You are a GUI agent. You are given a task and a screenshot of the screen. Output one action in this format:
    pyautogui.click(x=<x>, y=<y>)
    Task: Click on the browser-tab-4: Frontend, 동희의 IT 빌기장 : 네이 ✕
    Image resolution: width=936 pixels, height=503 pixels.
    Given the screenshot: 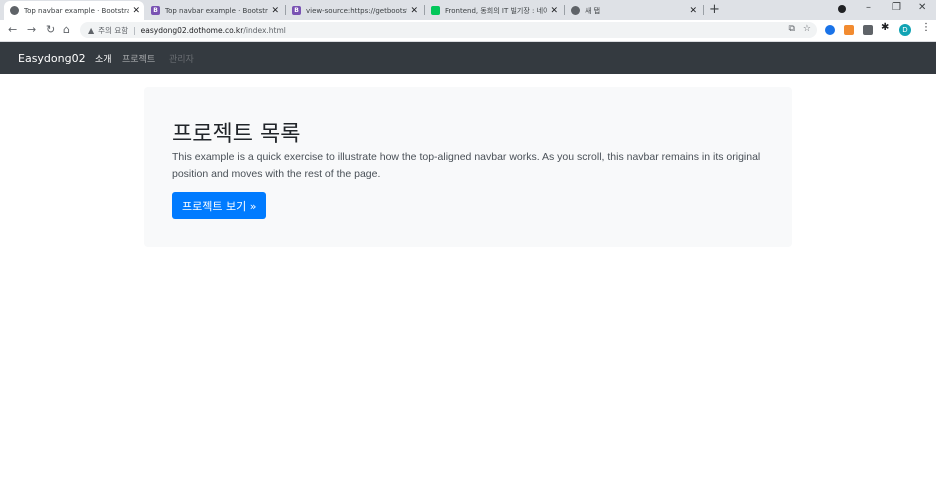 What is the action you would take?
    pyautogui.click(x=493, y=10)
    